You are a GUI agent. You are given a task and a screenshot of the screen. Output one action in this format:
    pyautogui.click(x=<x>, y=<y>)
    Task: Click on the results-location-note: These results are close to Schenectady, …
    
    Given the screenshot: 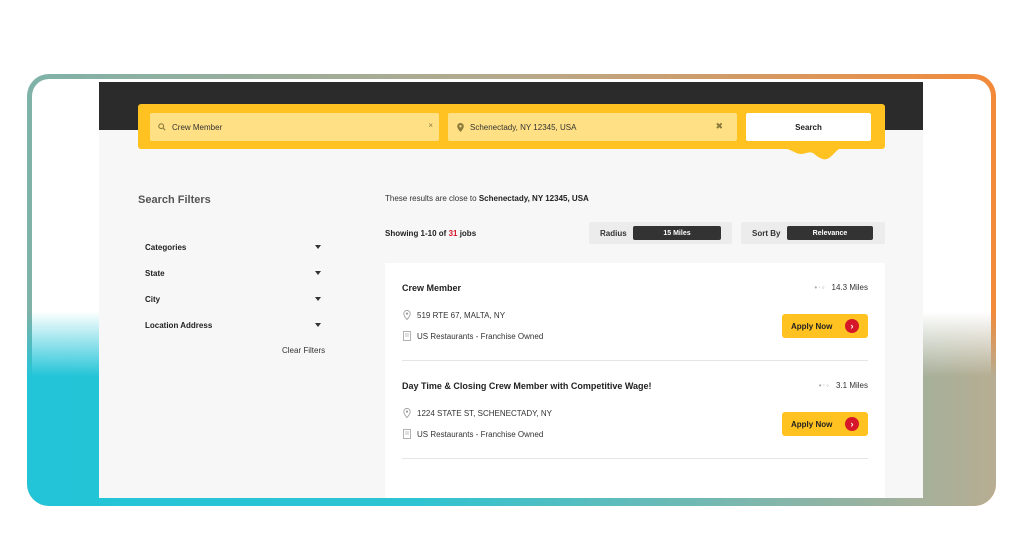 What is the action you would take?
    pyautogui.click(x=487, y=198)
    